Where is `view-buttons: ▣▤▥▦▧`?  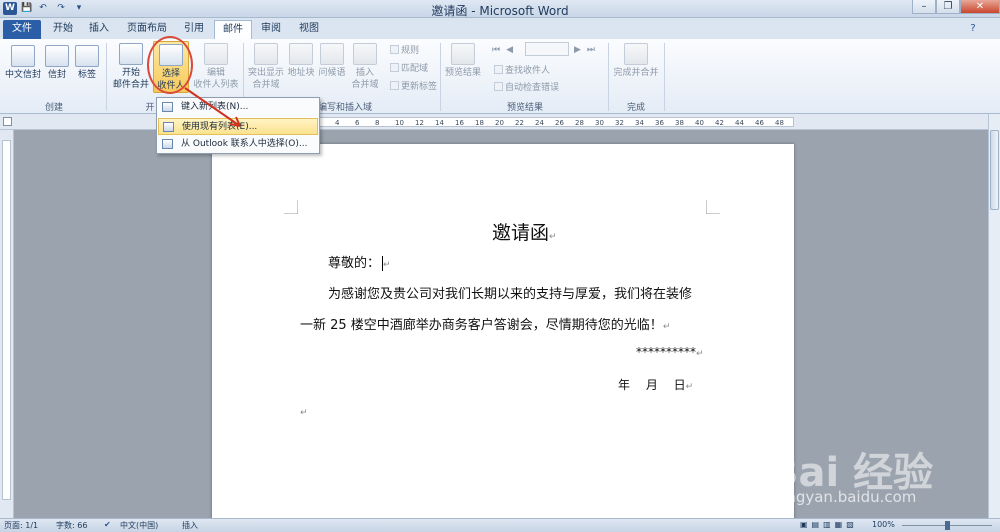
view-buttons: ▣▤▥▦▧ is located at coordinates (829, 524).